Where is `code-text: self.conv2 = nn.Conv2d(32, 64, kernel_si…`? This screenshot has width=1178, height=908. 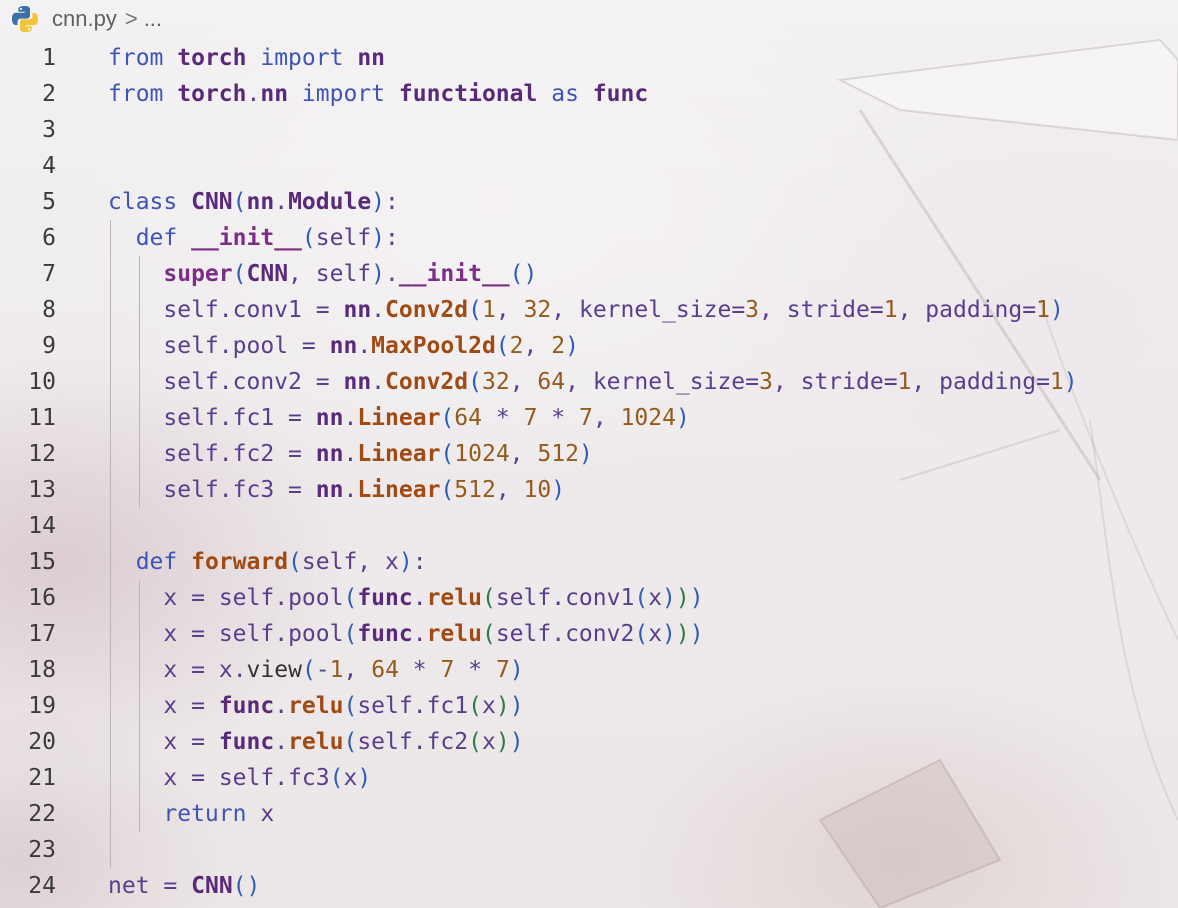
code-text: self.conv2 = nn.Conv2d(32, 64, kernel_si… is located at coordinates (592, 382).